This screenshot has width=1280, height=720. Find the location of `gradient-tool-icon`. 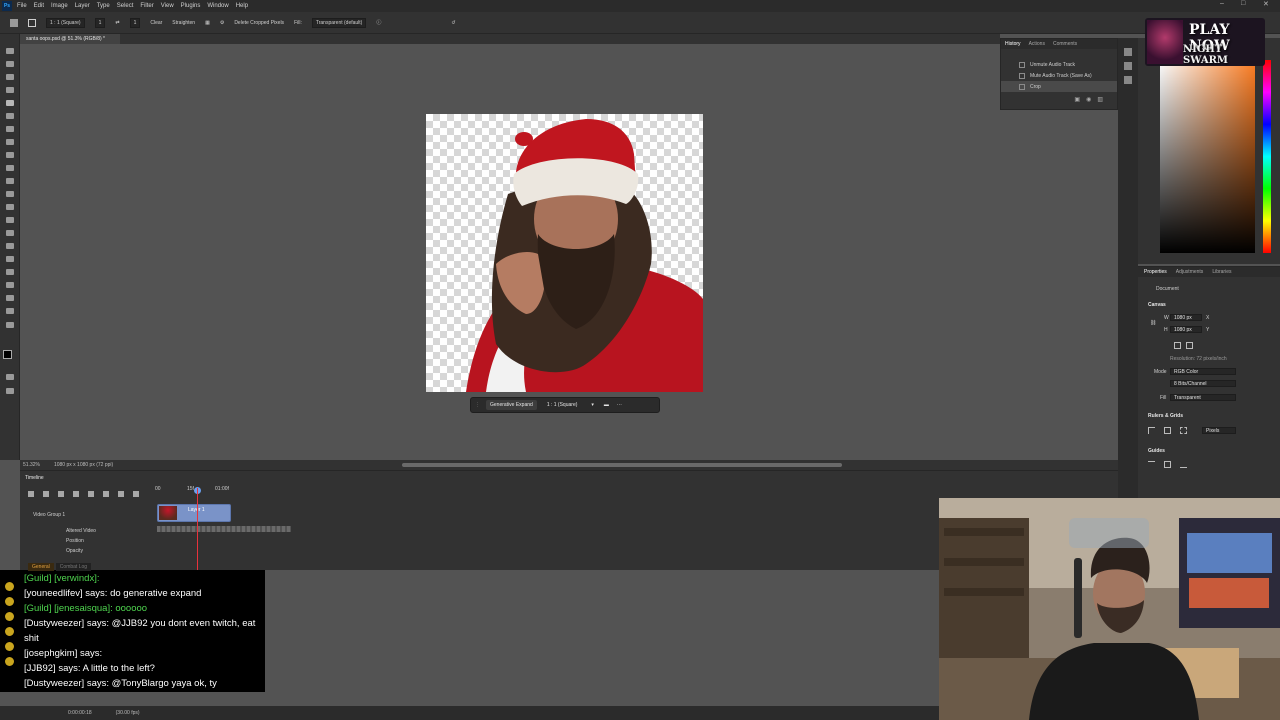

gradient-tool-icon is located at coordinates (10, 207).